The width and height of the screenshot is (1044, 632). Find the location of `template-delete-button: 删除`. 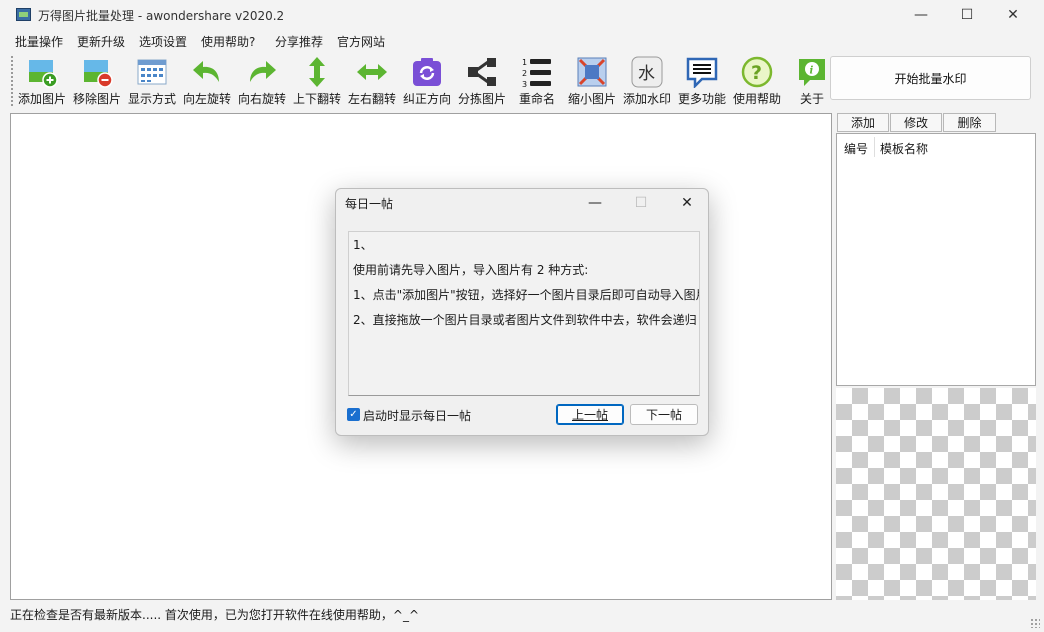

template-delete-button: 删除 is located at coordinates (969, 122).